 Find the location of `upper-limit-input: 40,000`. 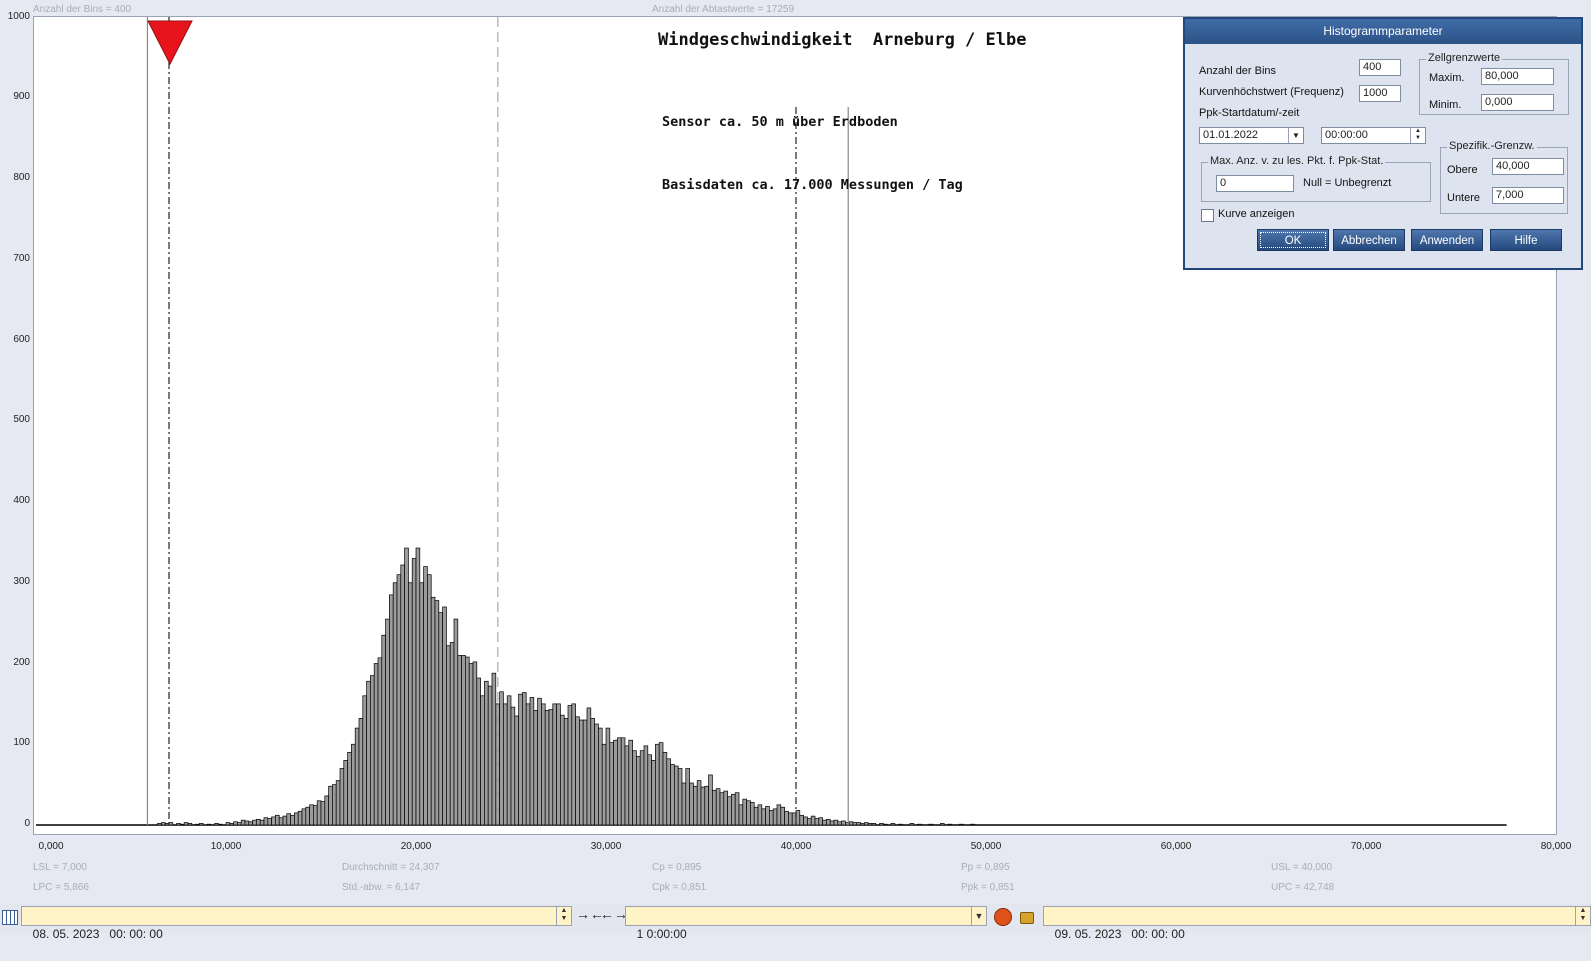

upper-limit-input: 40,000 is located at coordinates (1528, 166).